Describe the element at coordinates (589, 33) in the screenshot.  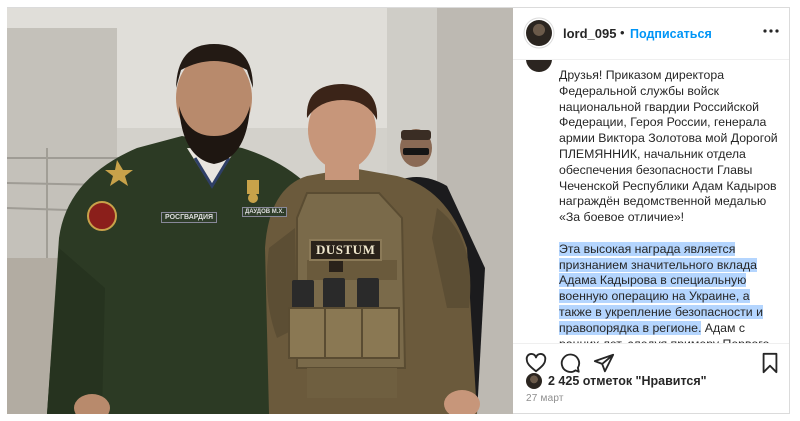
I see `author-username: lord_095` at that location.